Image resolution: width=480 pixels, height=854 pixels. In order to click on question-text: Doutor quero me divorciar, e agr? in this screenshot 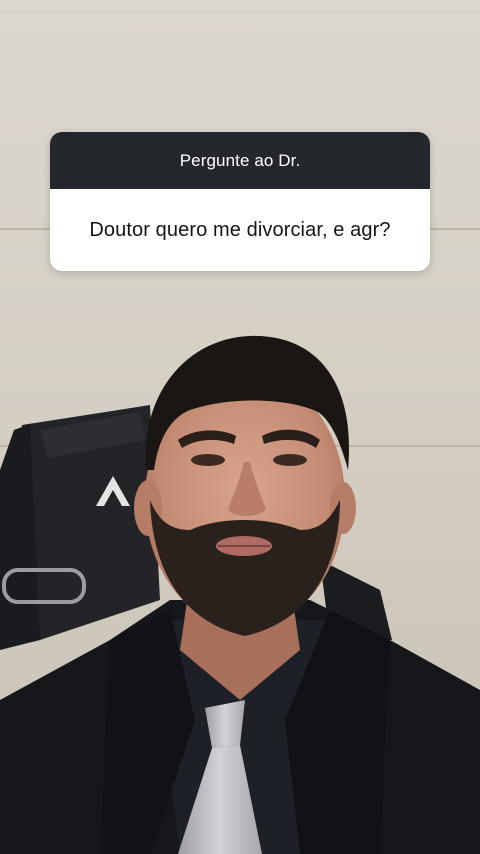, I will do `click(240, 229)`.